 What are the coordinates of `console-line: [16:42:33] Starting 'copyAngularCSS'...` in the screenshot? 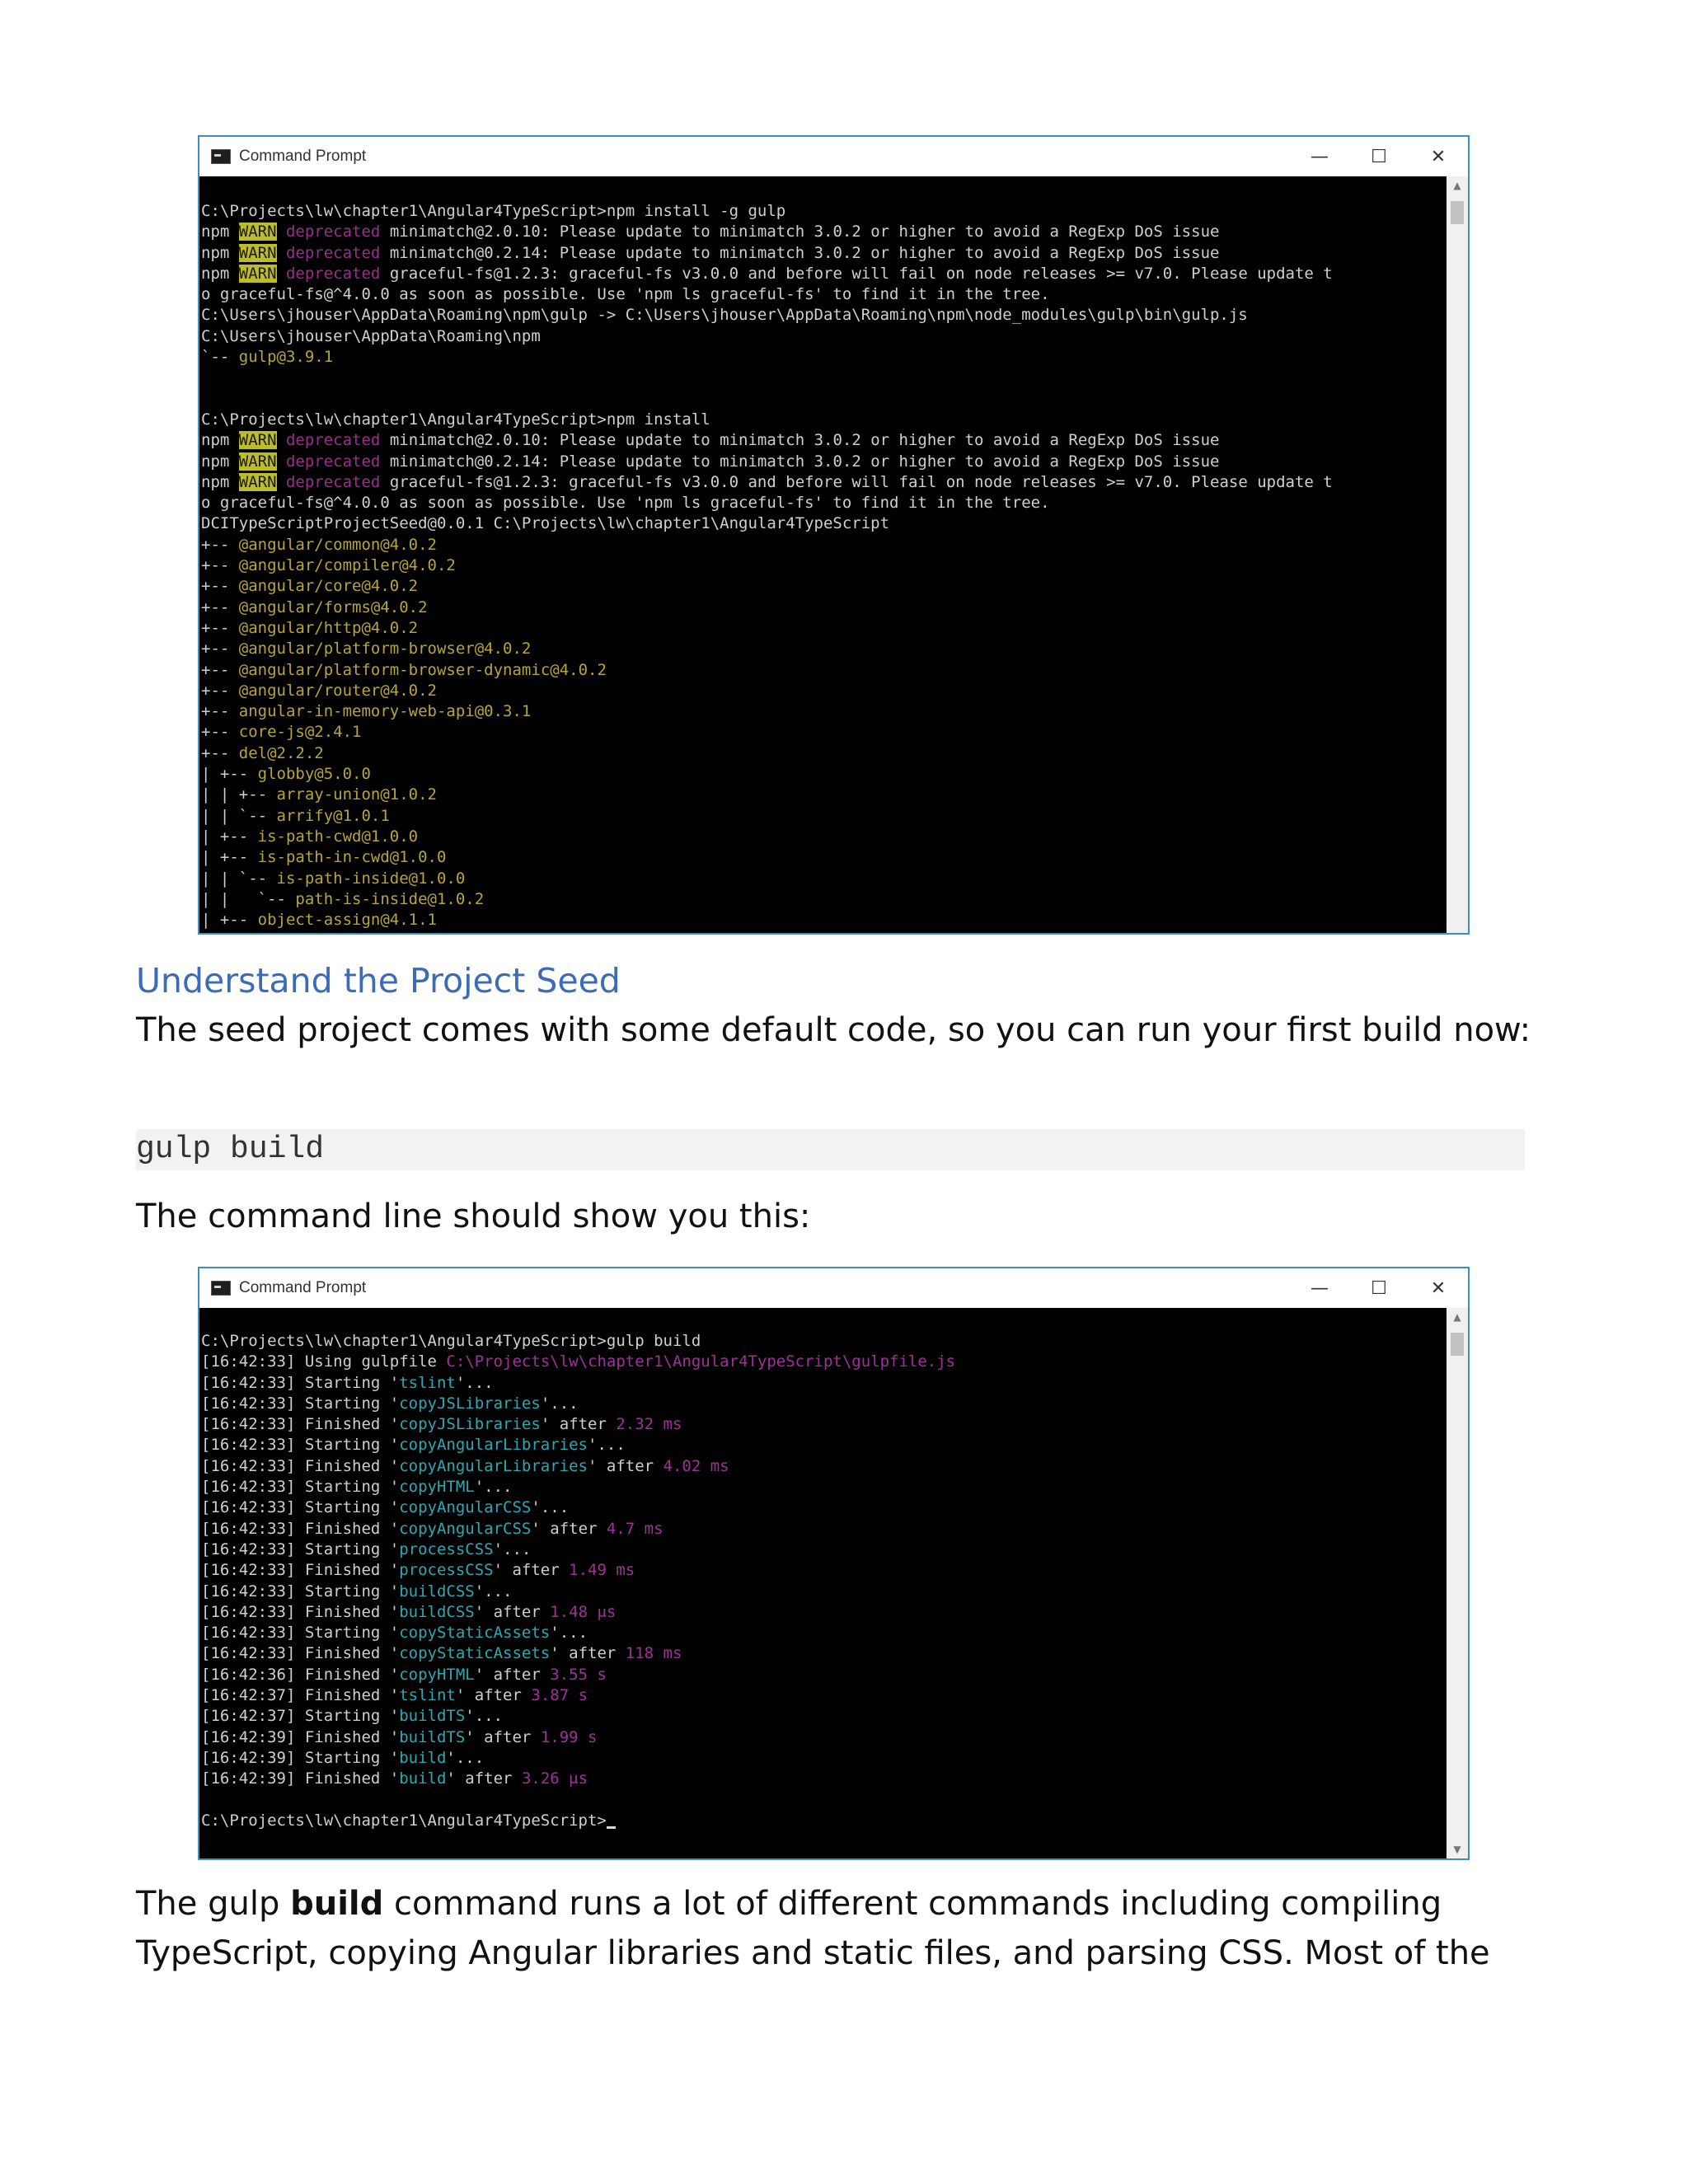 It's located at (824, 1507).